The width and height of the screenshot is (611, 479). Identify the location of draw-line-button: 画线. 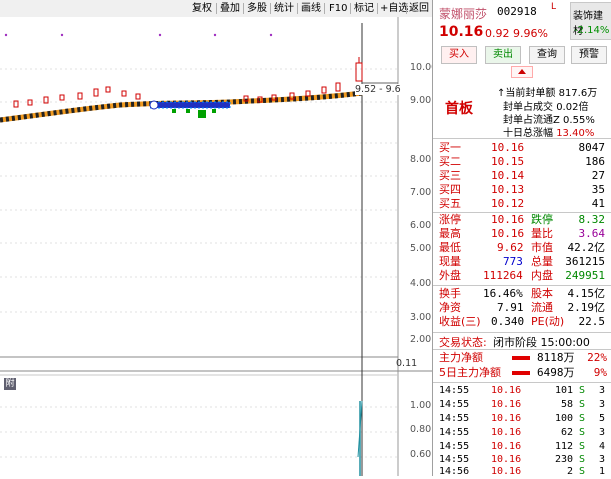
(311, 8).